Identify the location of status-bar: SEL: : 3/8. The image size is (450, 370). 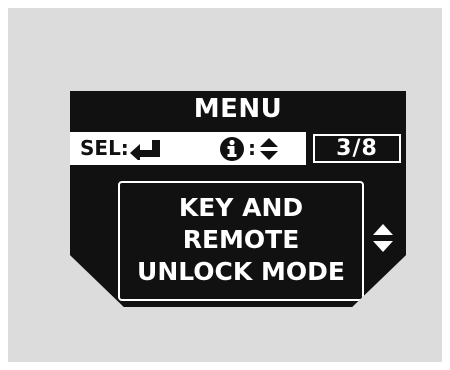
(238, 148).